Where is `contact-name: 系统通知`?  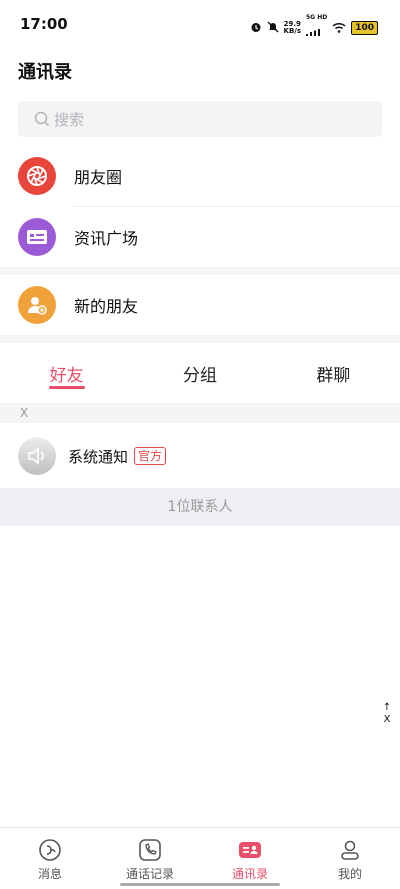
contact-name: 系统通知 is located at coordinates (98, 456).